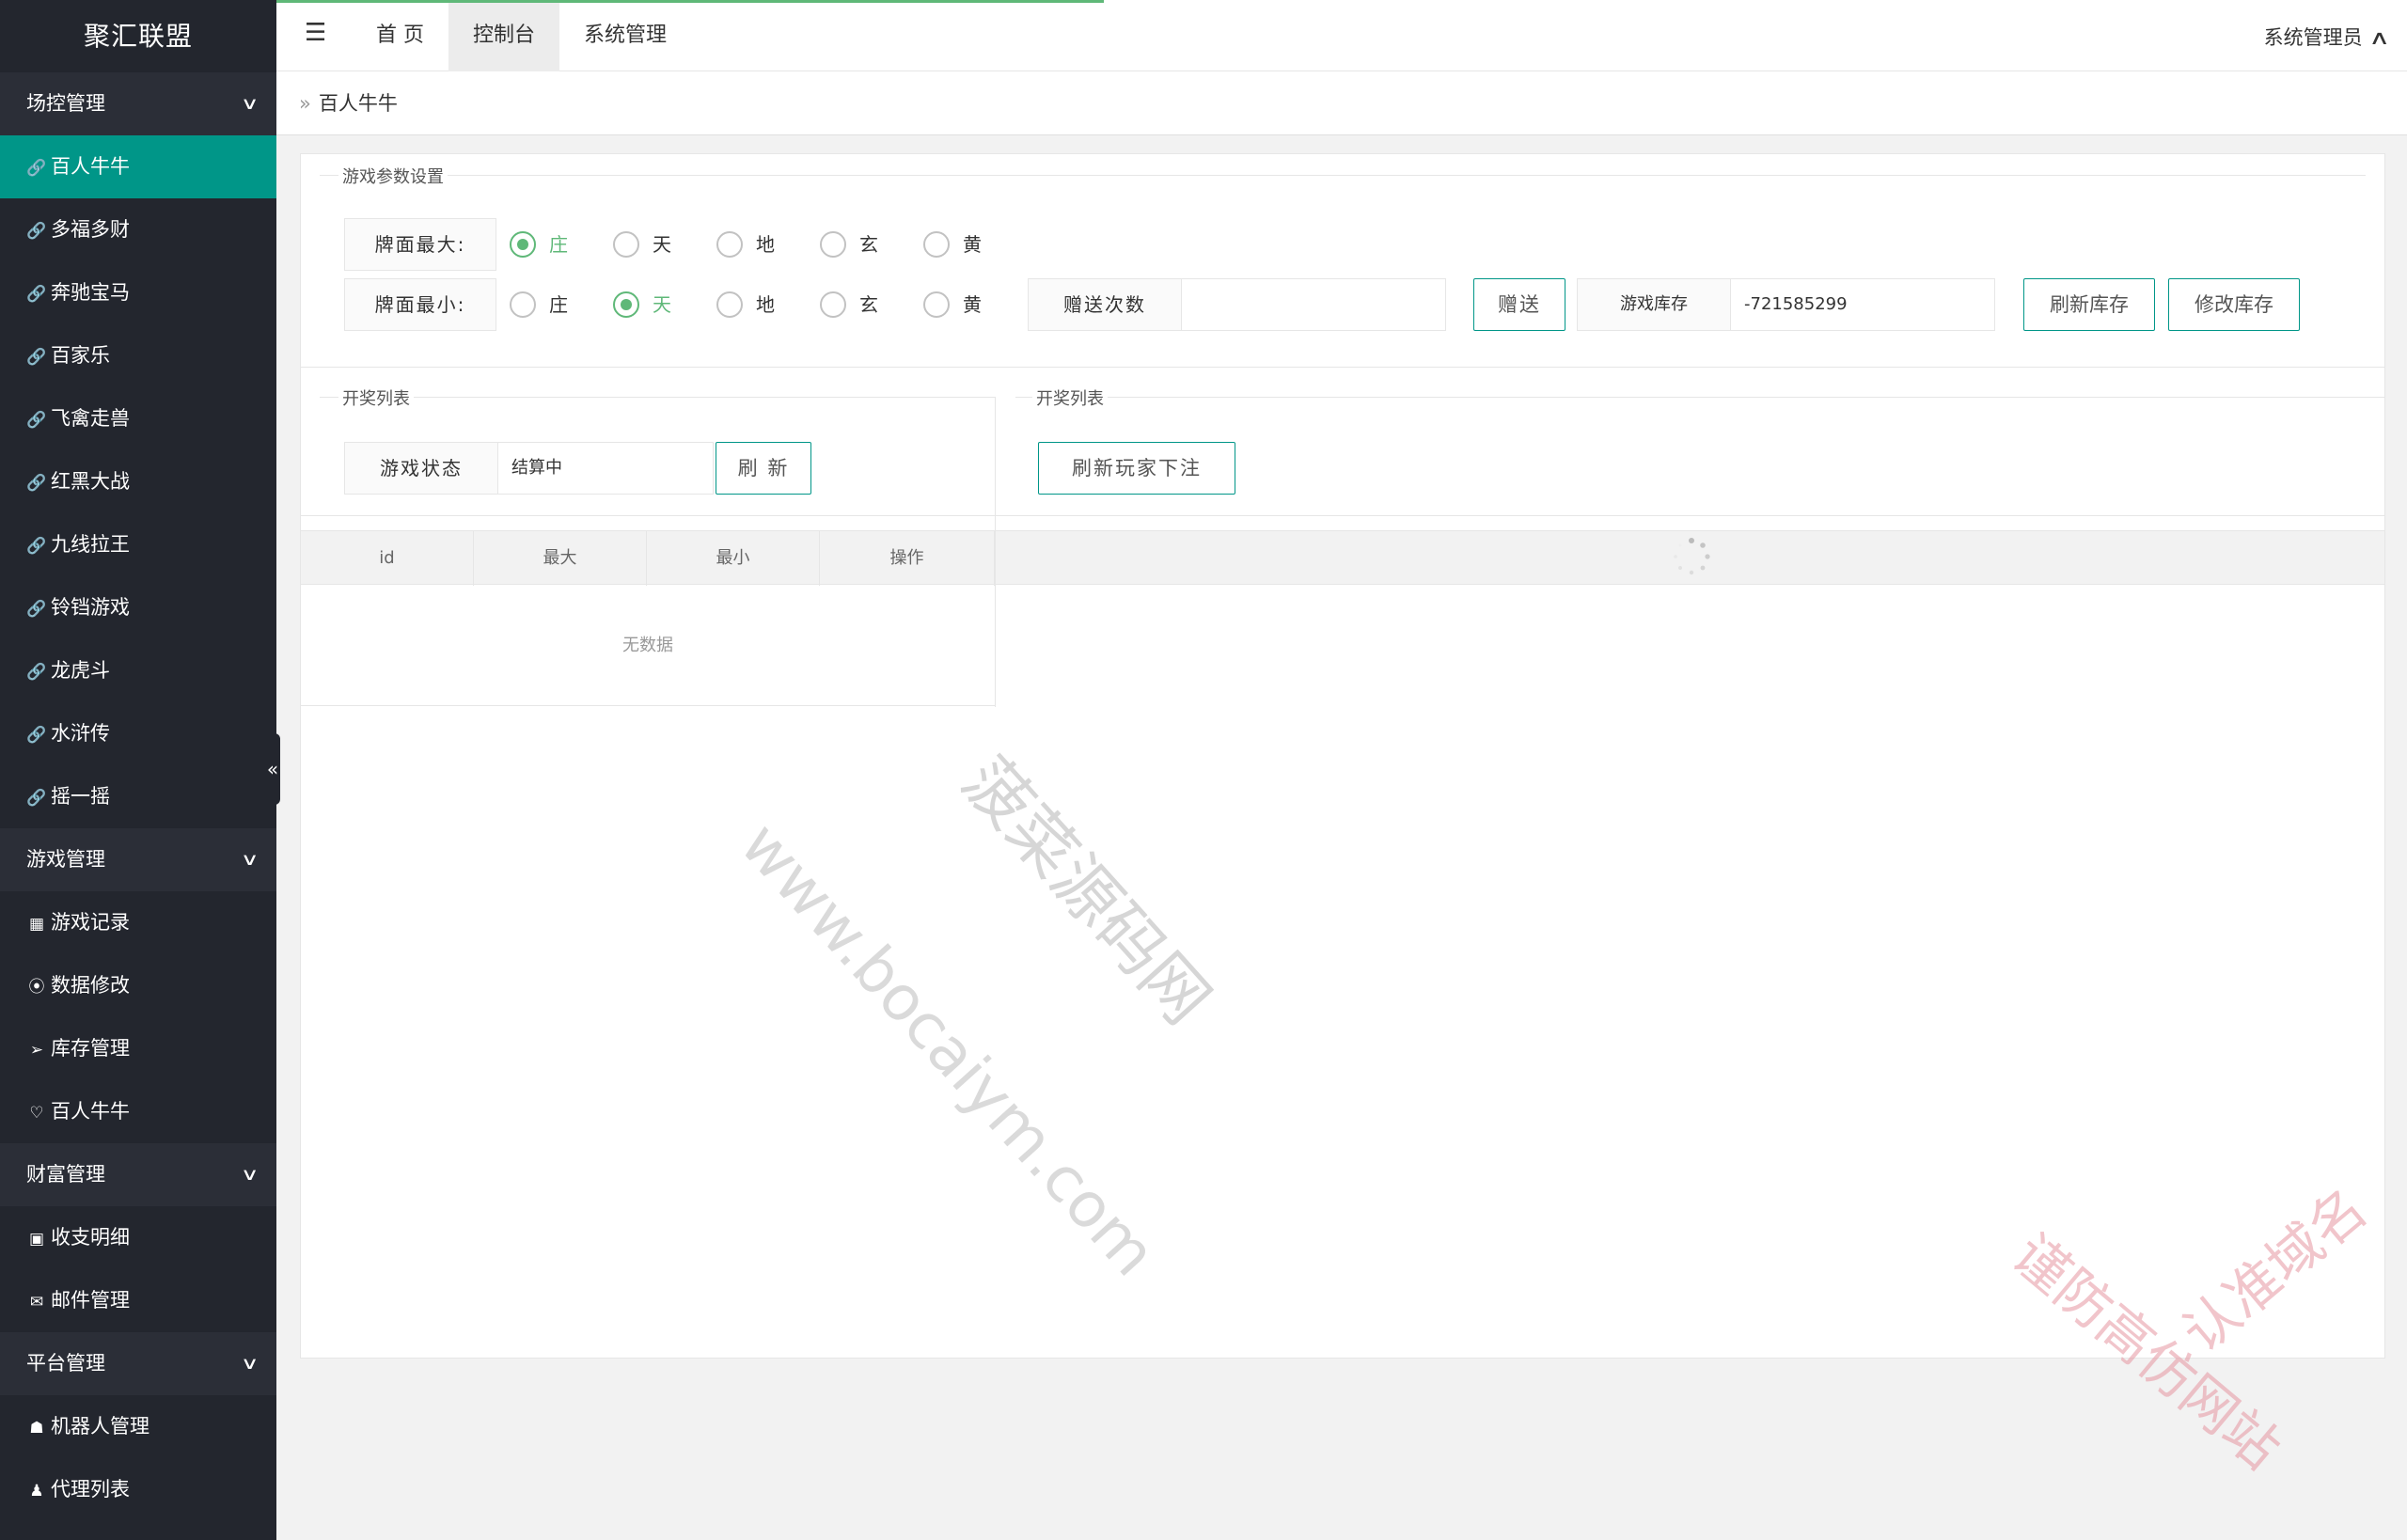 The width and height of the screenshot is (2407, 1540). I want to click on sidebar-item-label: 飞禽走兽, so click(90, 419).